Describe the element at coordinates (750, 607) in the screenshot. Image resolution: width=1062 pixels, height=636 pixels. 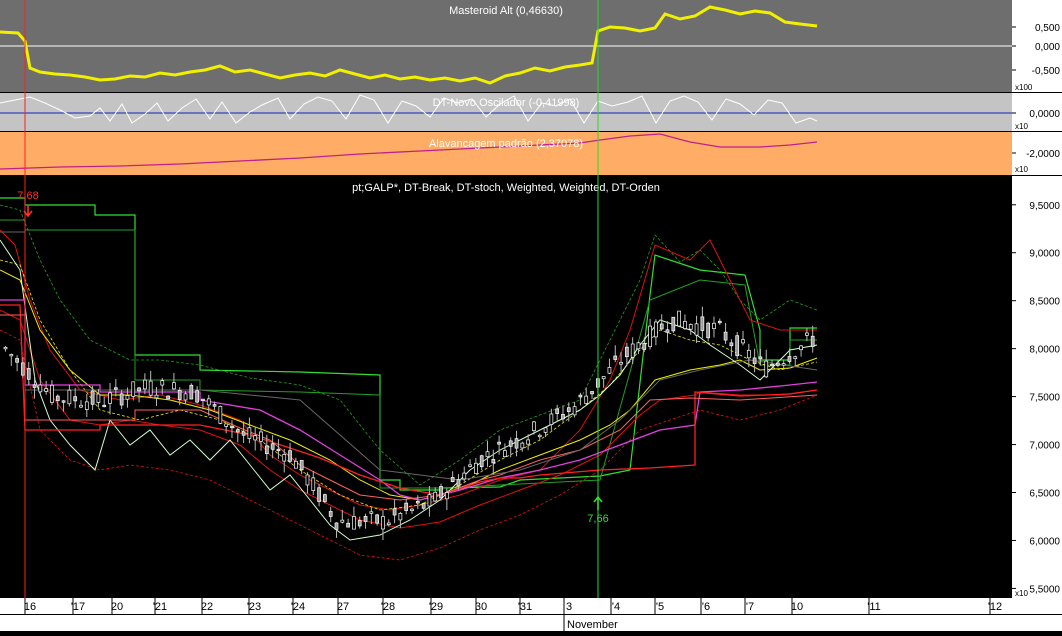
I see `x-tick-label: '7` at that location.